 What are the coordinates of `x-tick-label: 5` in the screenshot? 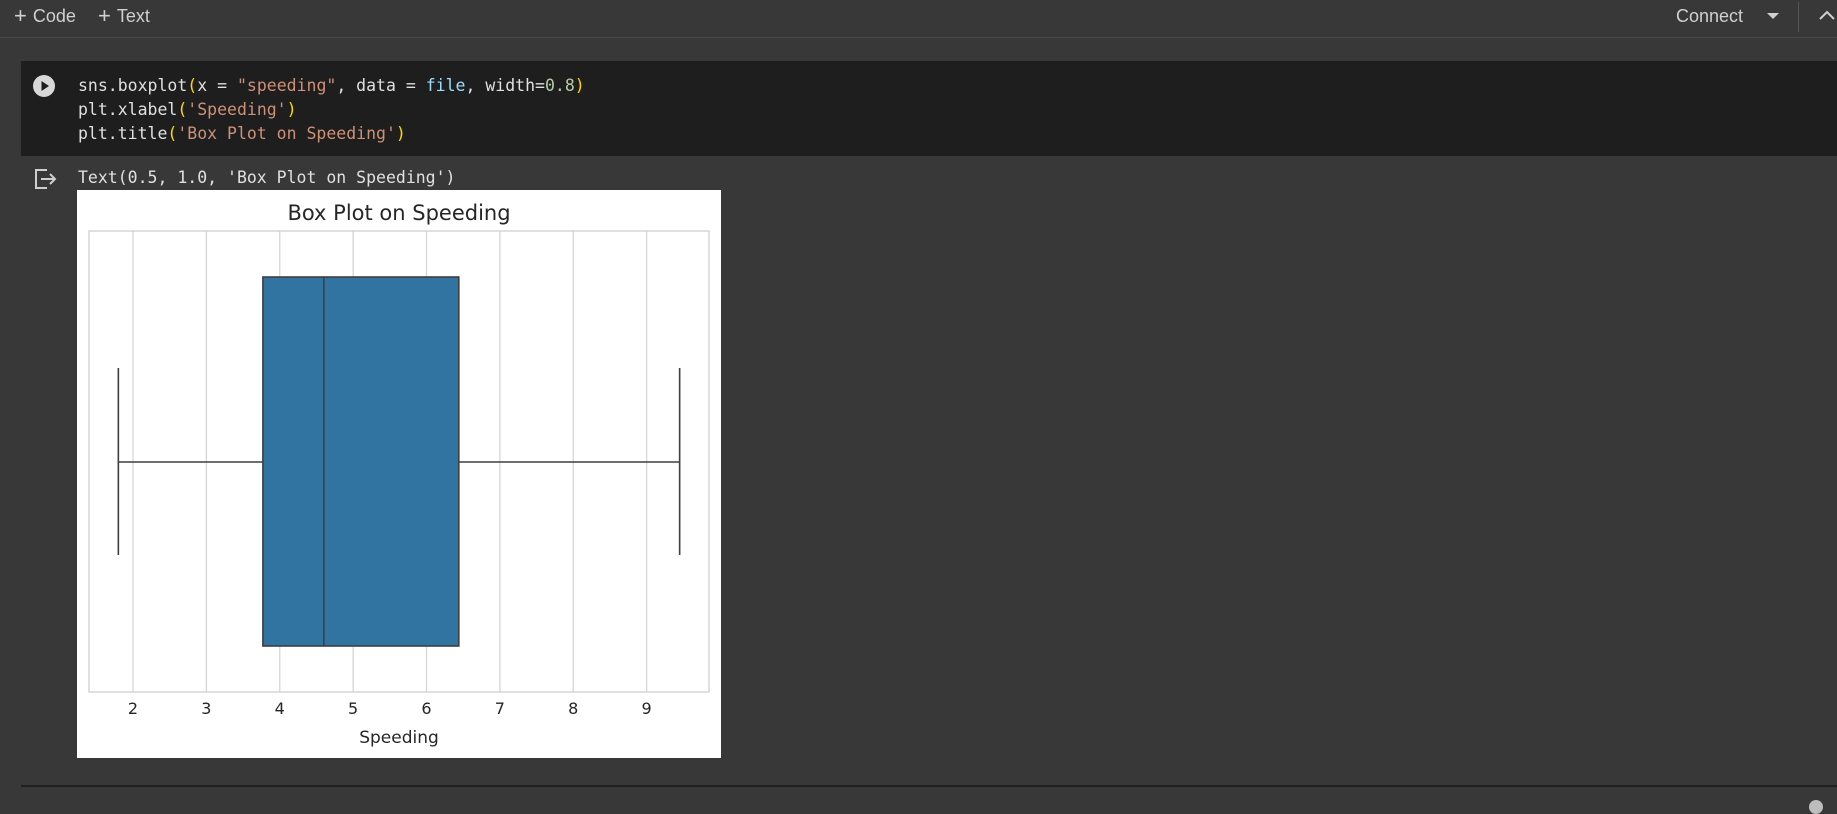 It's located at (353, 708).